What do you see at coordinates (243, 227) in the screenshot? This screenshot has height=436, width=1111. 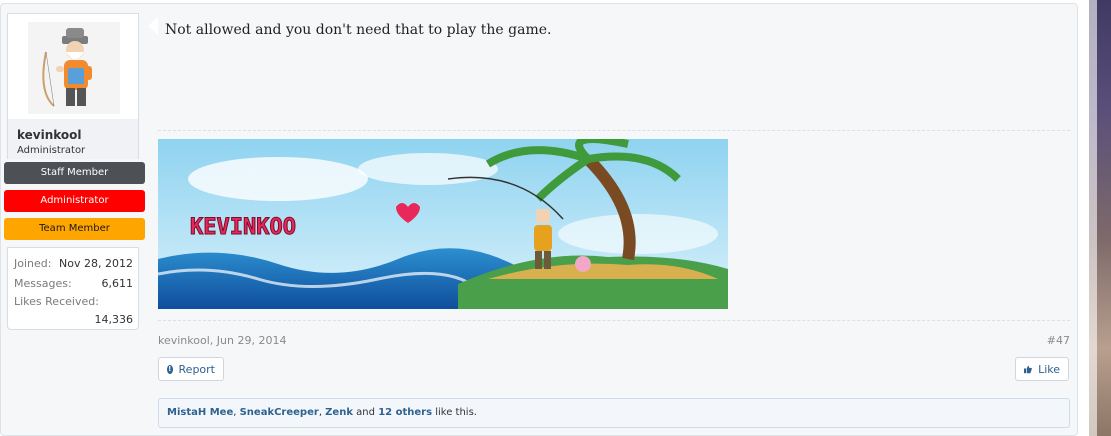 I see `signature-name-text: KEVINKOO` at bounding box center [243, 227].